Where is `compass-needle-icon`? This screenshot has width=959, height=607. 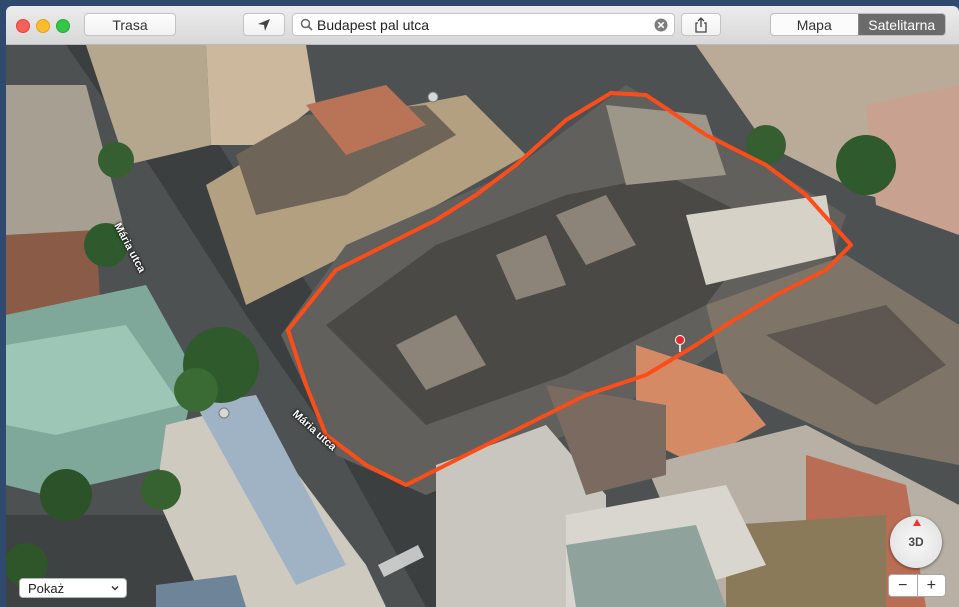
compass-needle-icon is located at coordinates (917, 522).